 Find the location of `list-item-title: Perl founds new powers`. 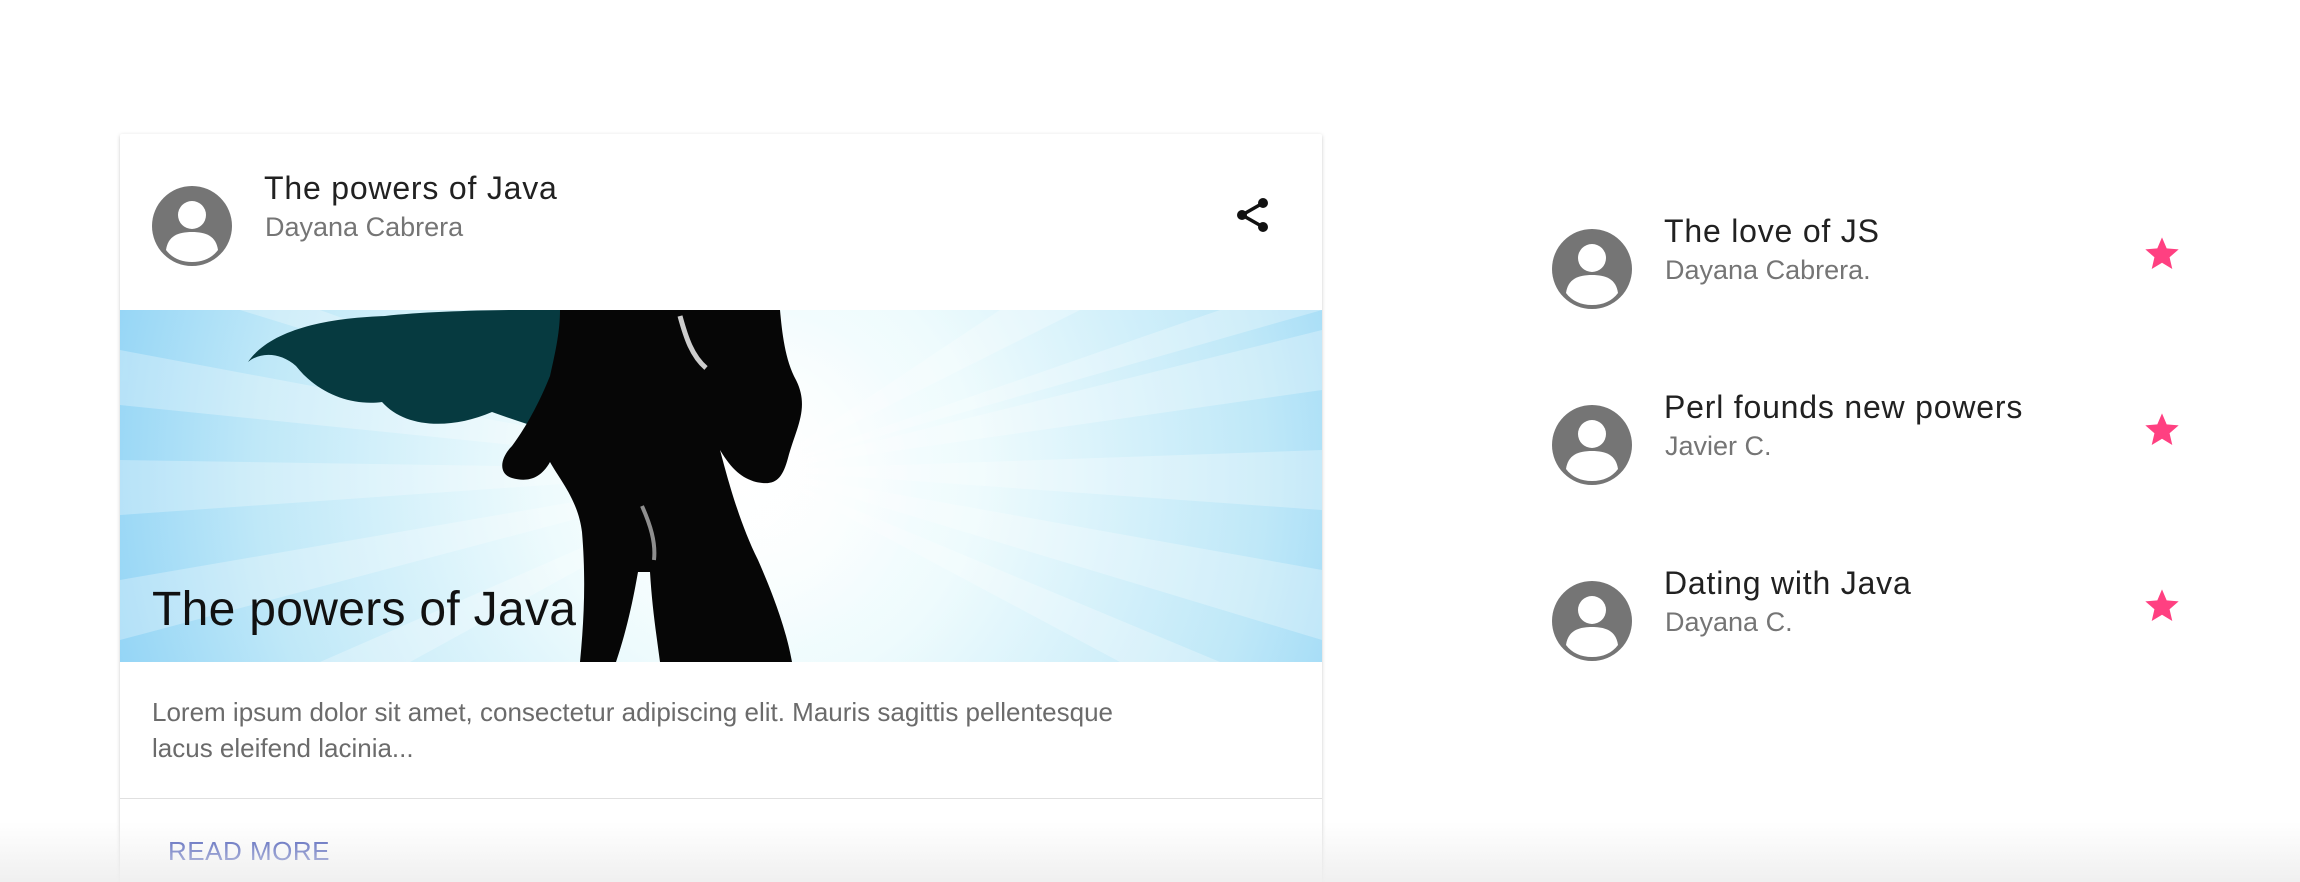

list-item-title: Perl founds new powers is located at coordinates (1844, 407).